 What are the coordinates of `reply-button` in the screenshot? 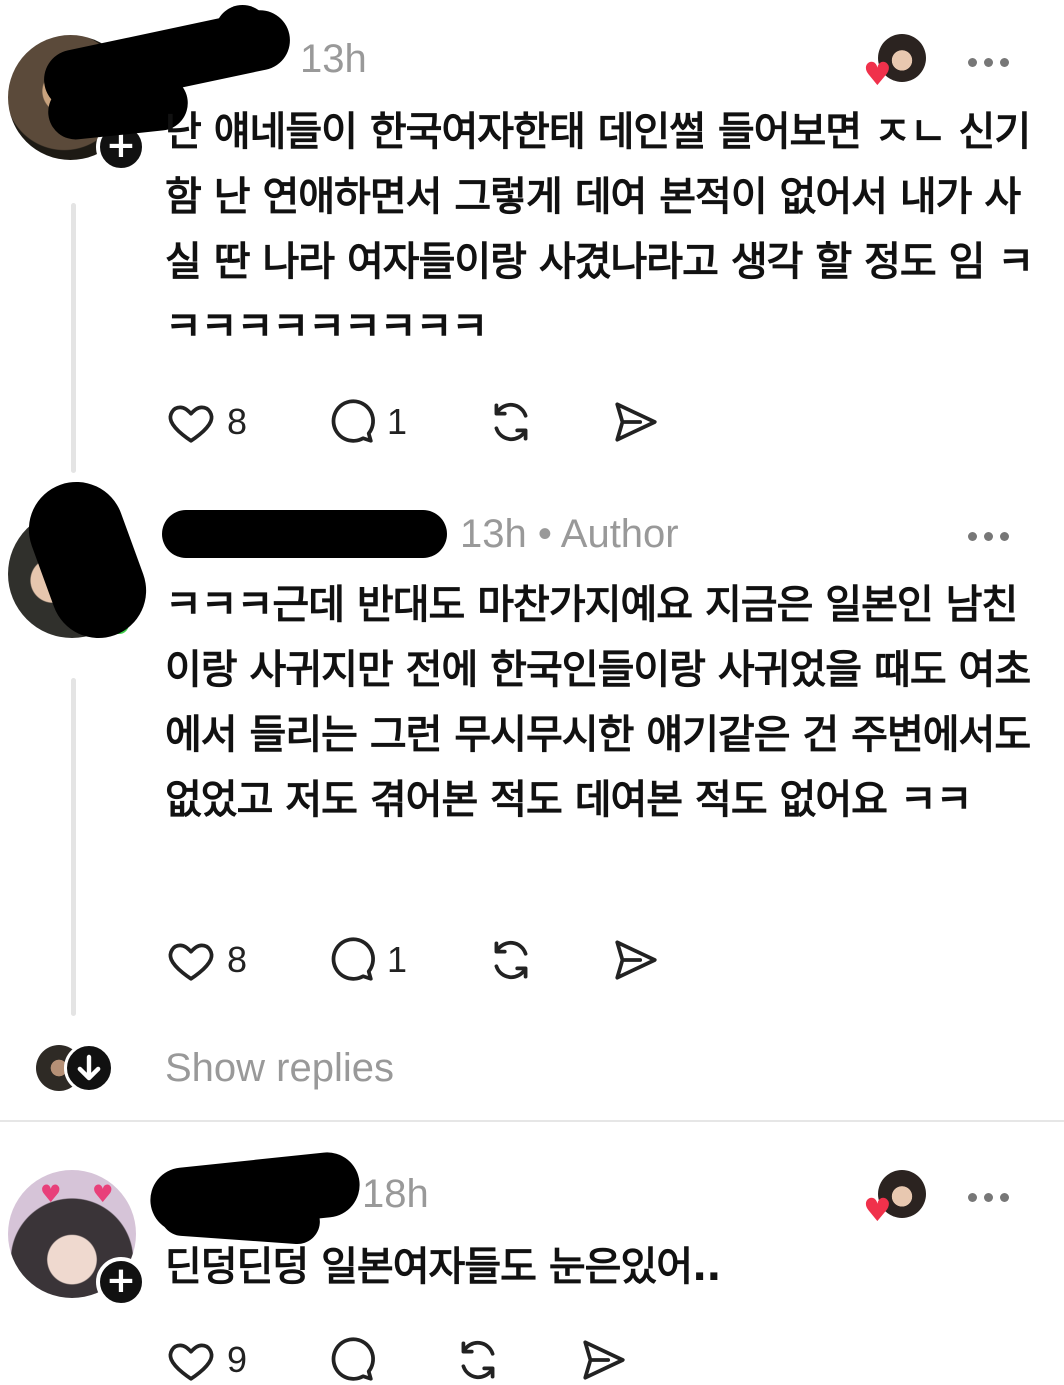 It's located at (356, 1360).